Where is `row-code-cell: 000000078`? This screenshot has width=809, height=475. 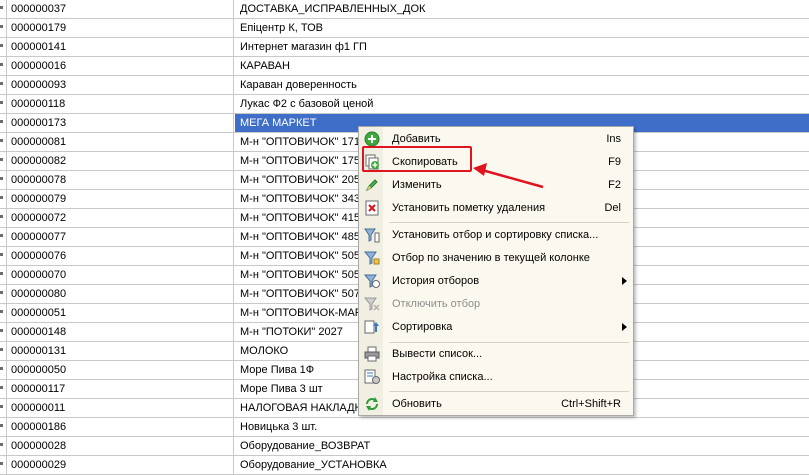 row-code-cell: 000000078 is located at coordinates (121, 180).